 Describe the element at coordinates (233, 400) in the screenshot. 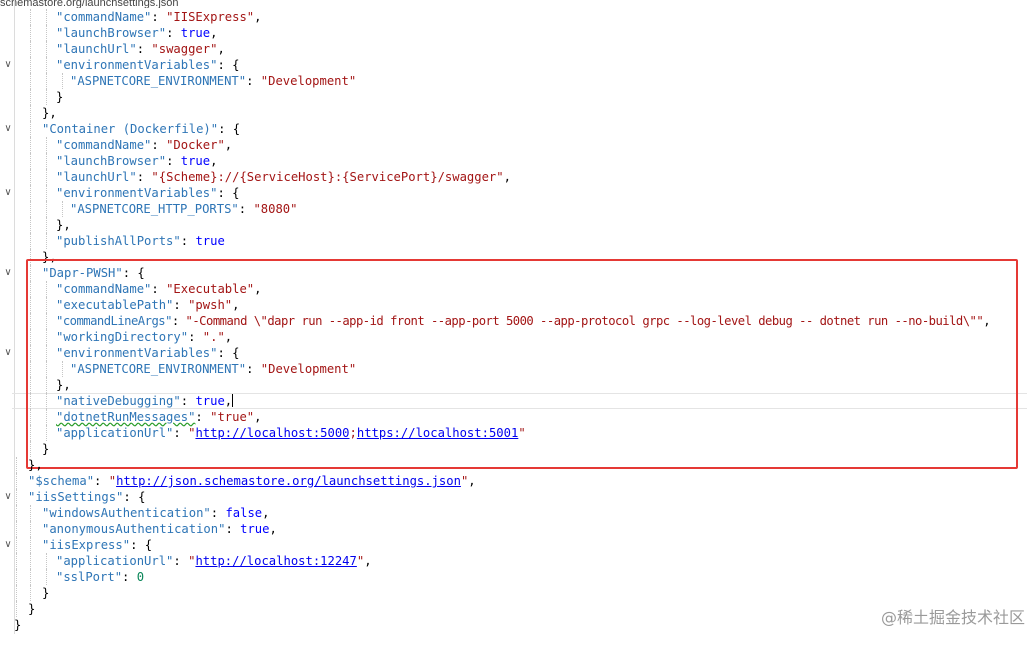

I see `text-caret` at that location.